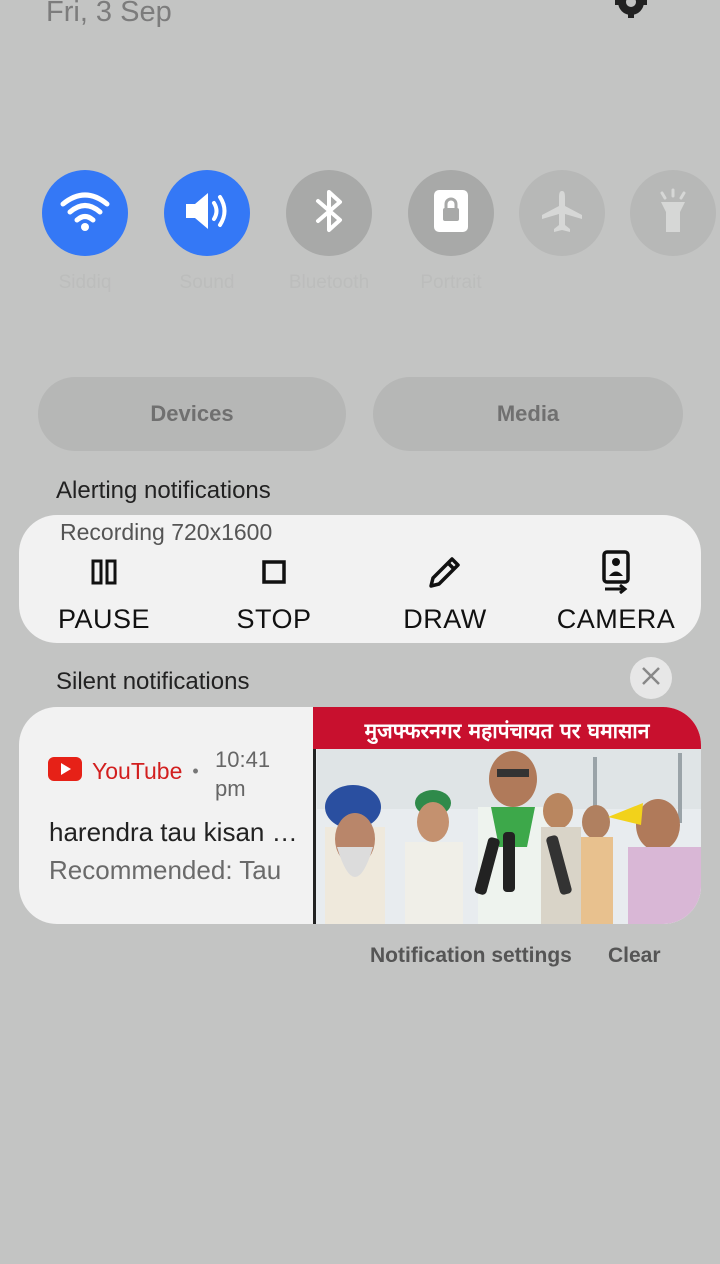 This screenshot has width=720, height=1264. I want to click on settings-gear-icon, so click(631, 12).